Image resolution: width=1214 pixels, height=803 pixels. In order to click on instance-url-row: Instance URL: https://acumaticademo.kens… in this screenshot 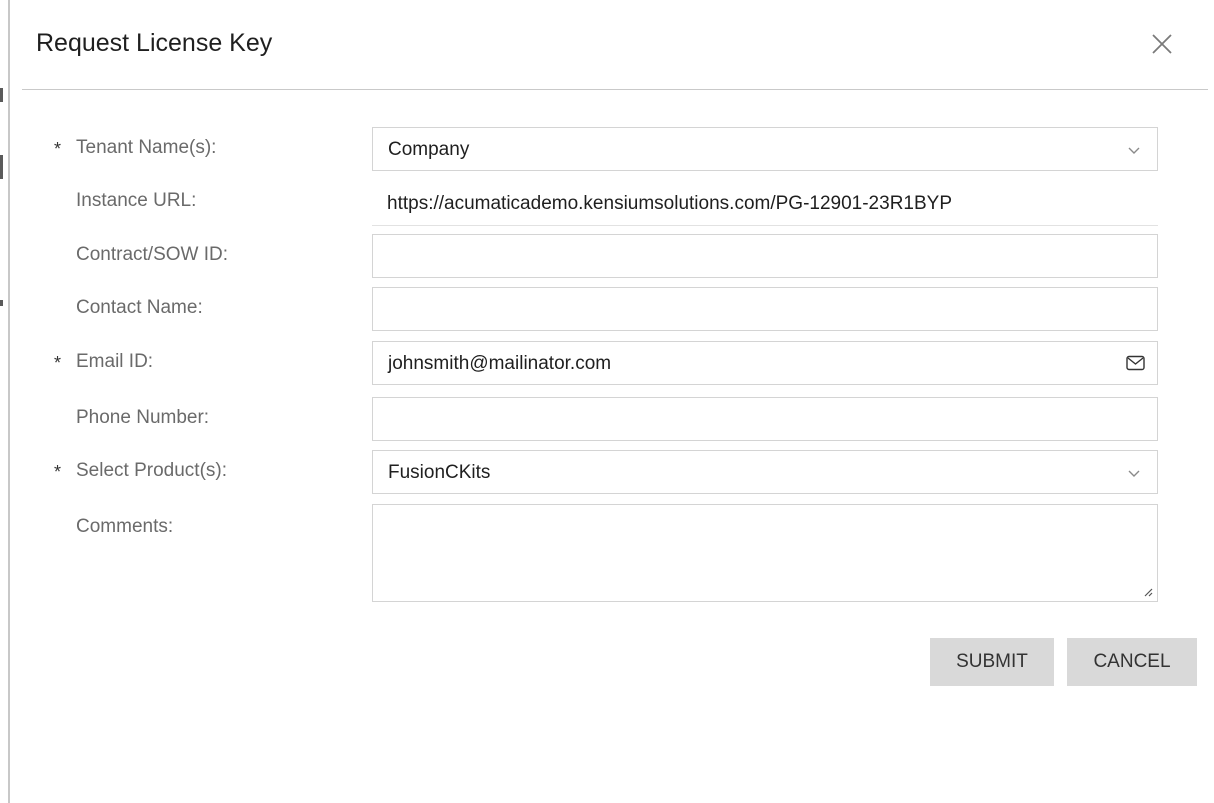, I will do `click(612, 203)`.